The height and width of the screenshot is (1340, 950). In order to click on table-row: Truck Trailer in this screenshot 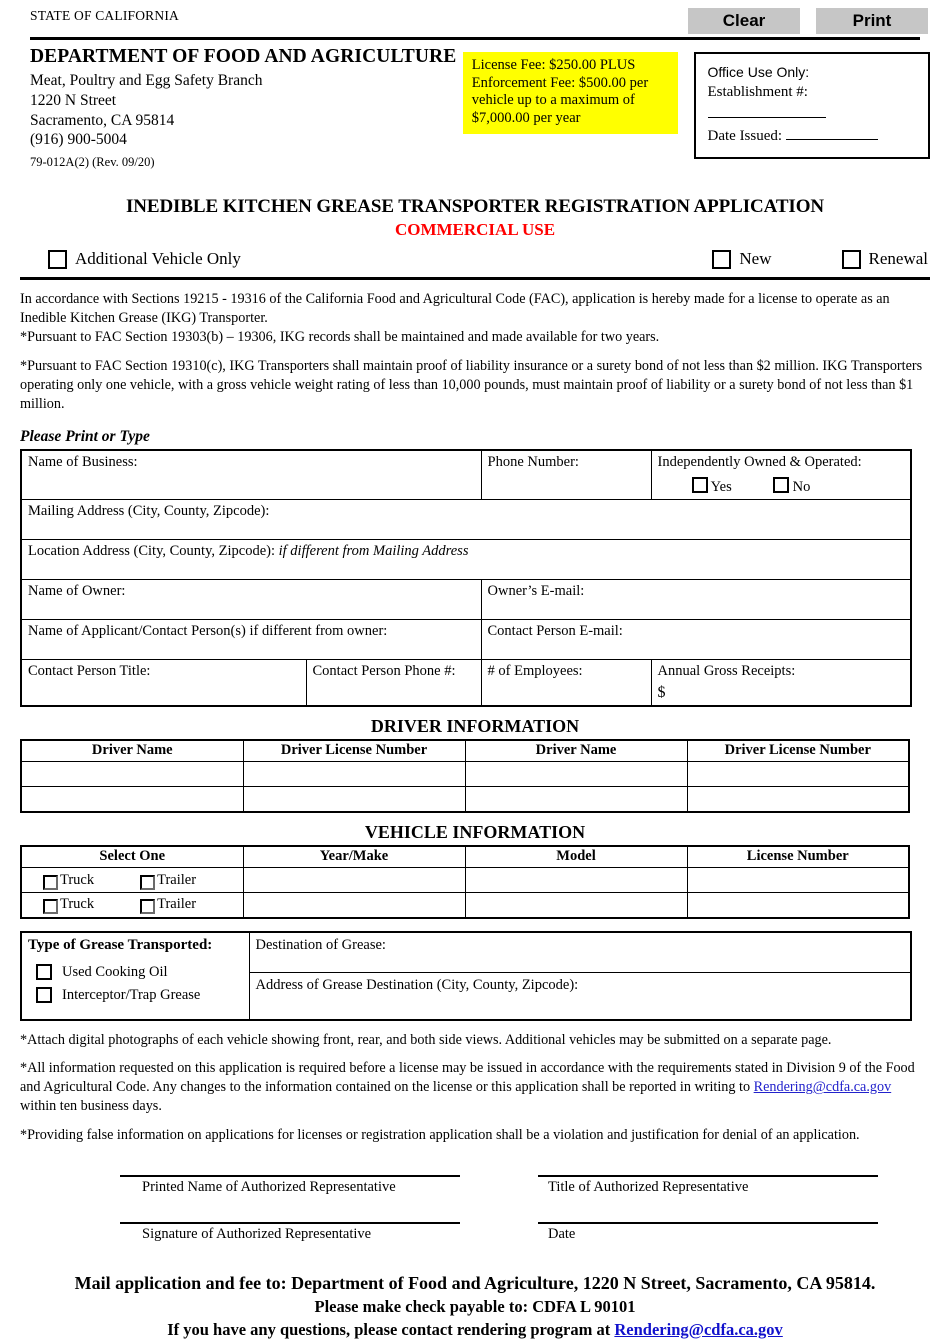, I will do `click(465, 880)`.